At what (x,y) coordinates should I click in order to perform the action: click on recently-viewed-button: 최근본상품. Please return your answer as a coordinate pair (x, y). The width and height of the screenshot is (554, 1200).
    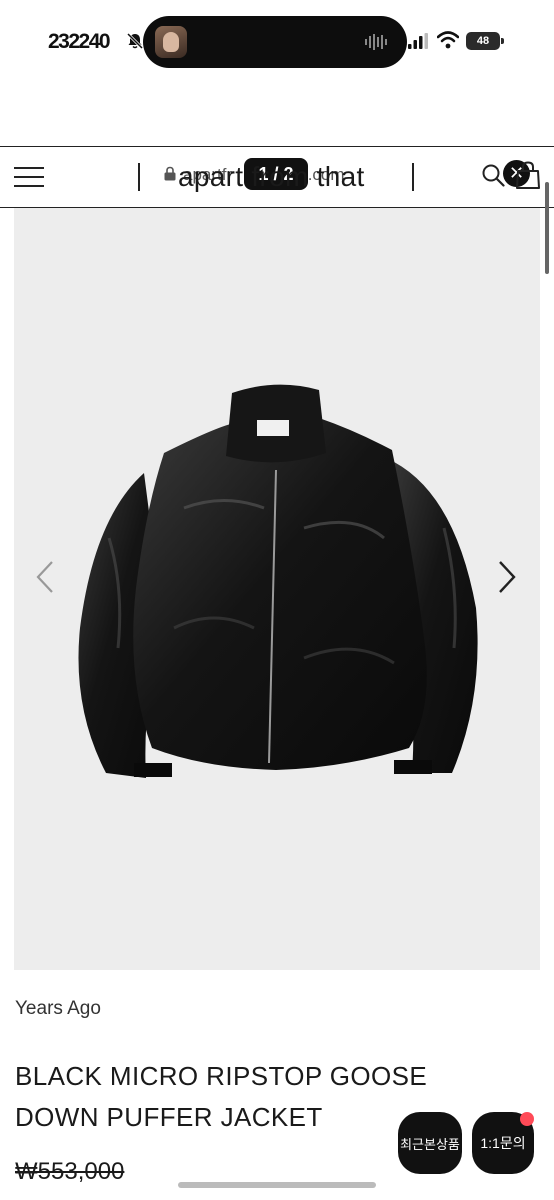
    Looking at the image, I should click on (430, 1143).